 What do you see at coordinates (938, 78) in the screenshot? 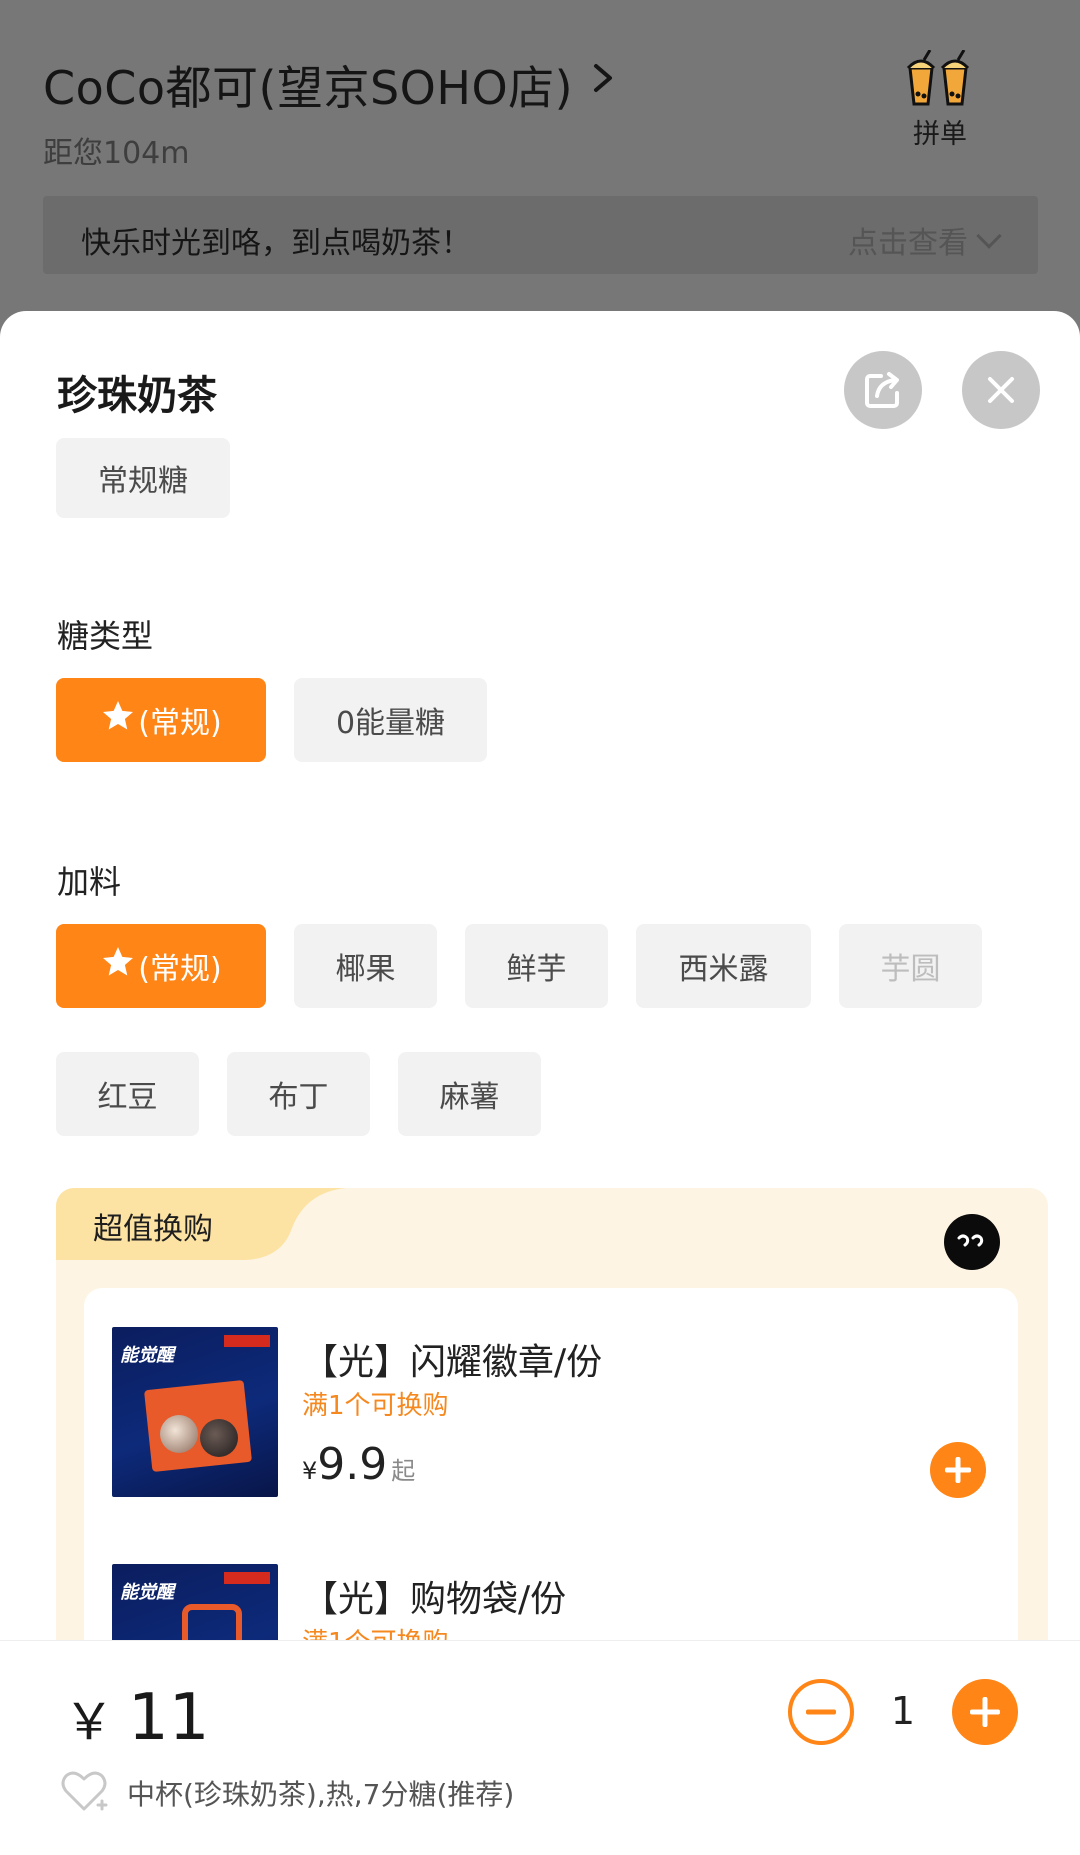
I see `milk-tea-cups-icon` at bounding box center [938, 78].